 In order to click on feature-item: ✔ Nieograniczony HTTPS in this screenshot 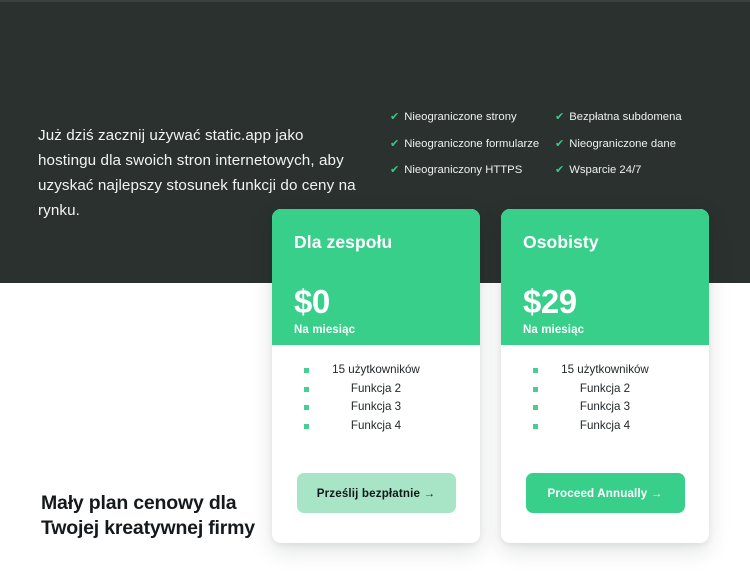, I will do `click(472, 170)`.